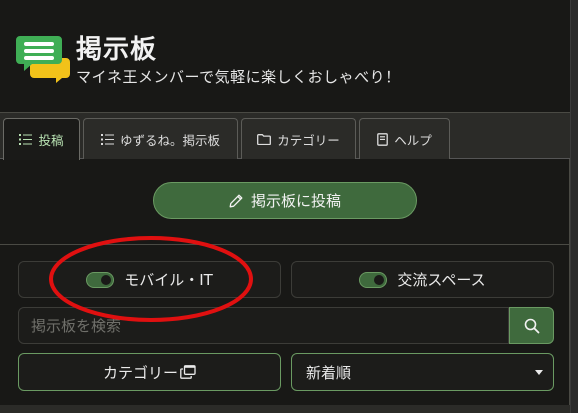 This screenshot has height=413, width=578. What do you see at coordinates (574, 206) in the screenshot?
I see `scrollbar` at bounding box center [574, 206].